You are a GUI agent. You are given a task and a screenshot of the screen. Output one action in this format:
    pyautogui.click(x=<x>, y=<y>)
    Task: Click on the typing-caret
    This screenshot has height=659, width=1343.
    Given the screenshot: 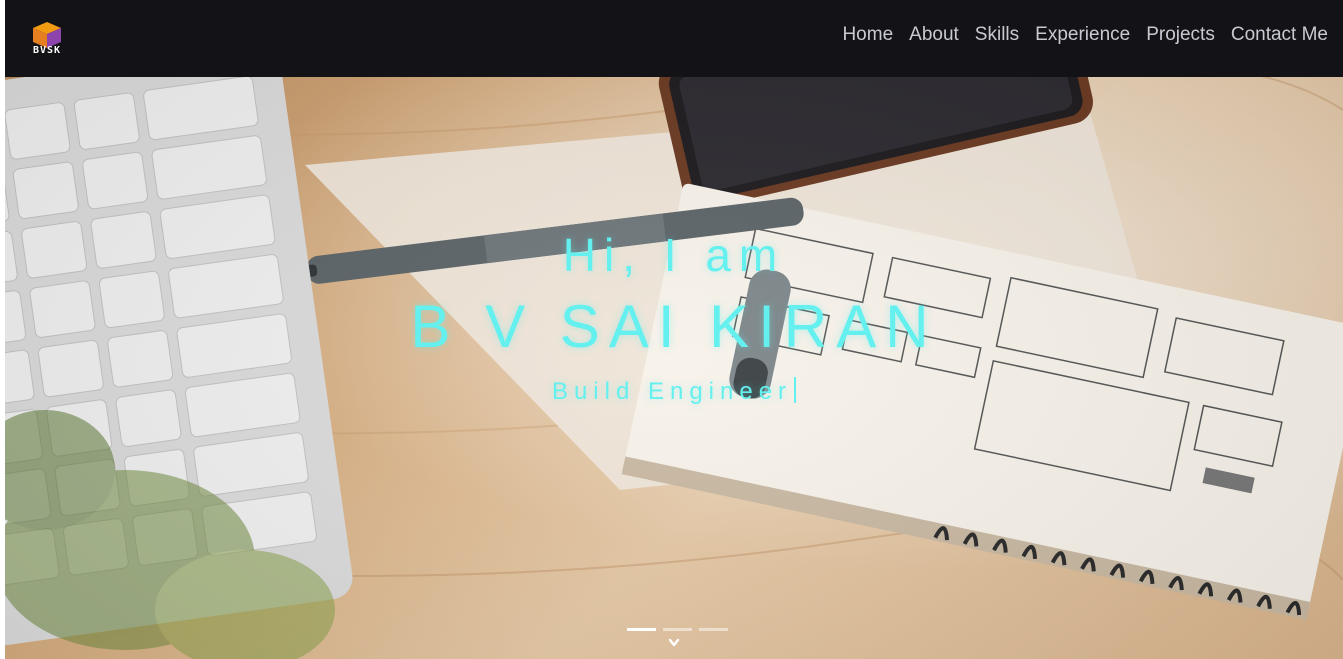 What is the action you would take?
    pyautogui.click(x=795, y=390)
    